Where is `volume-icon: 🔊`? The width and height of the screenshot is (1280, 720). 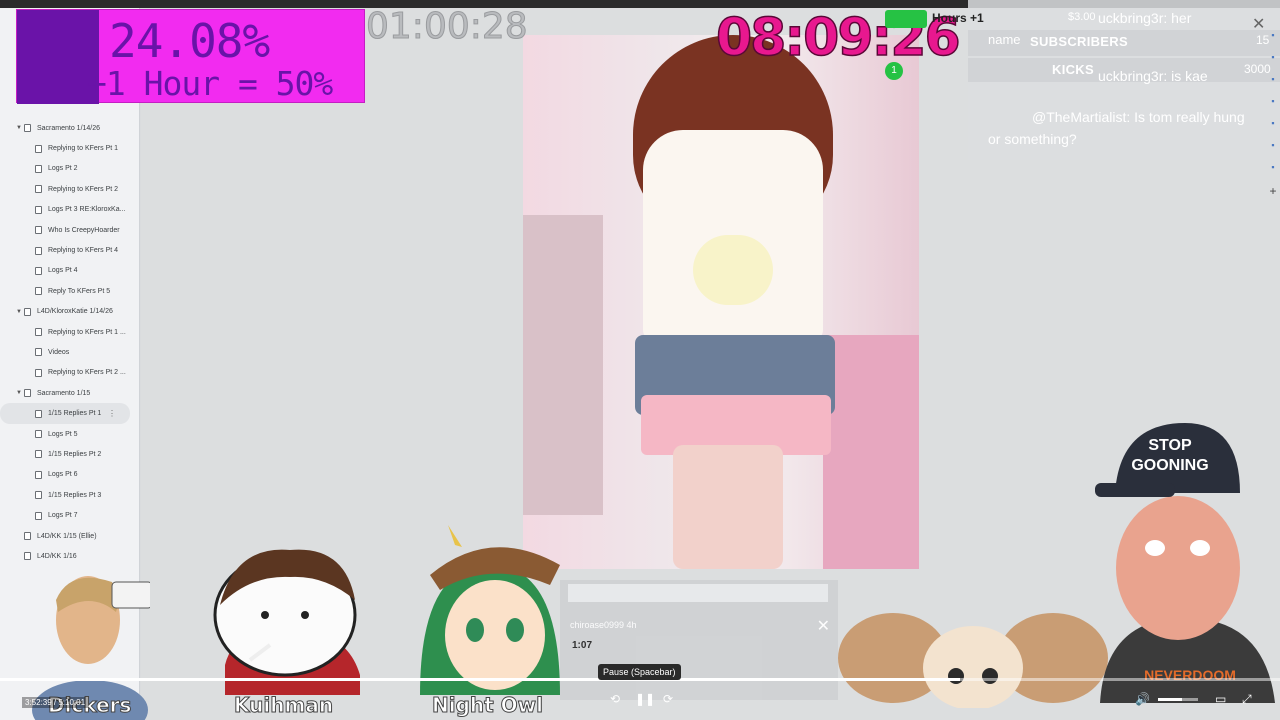
volume-icon: 🔊 is located at coordinates (1142, 699).